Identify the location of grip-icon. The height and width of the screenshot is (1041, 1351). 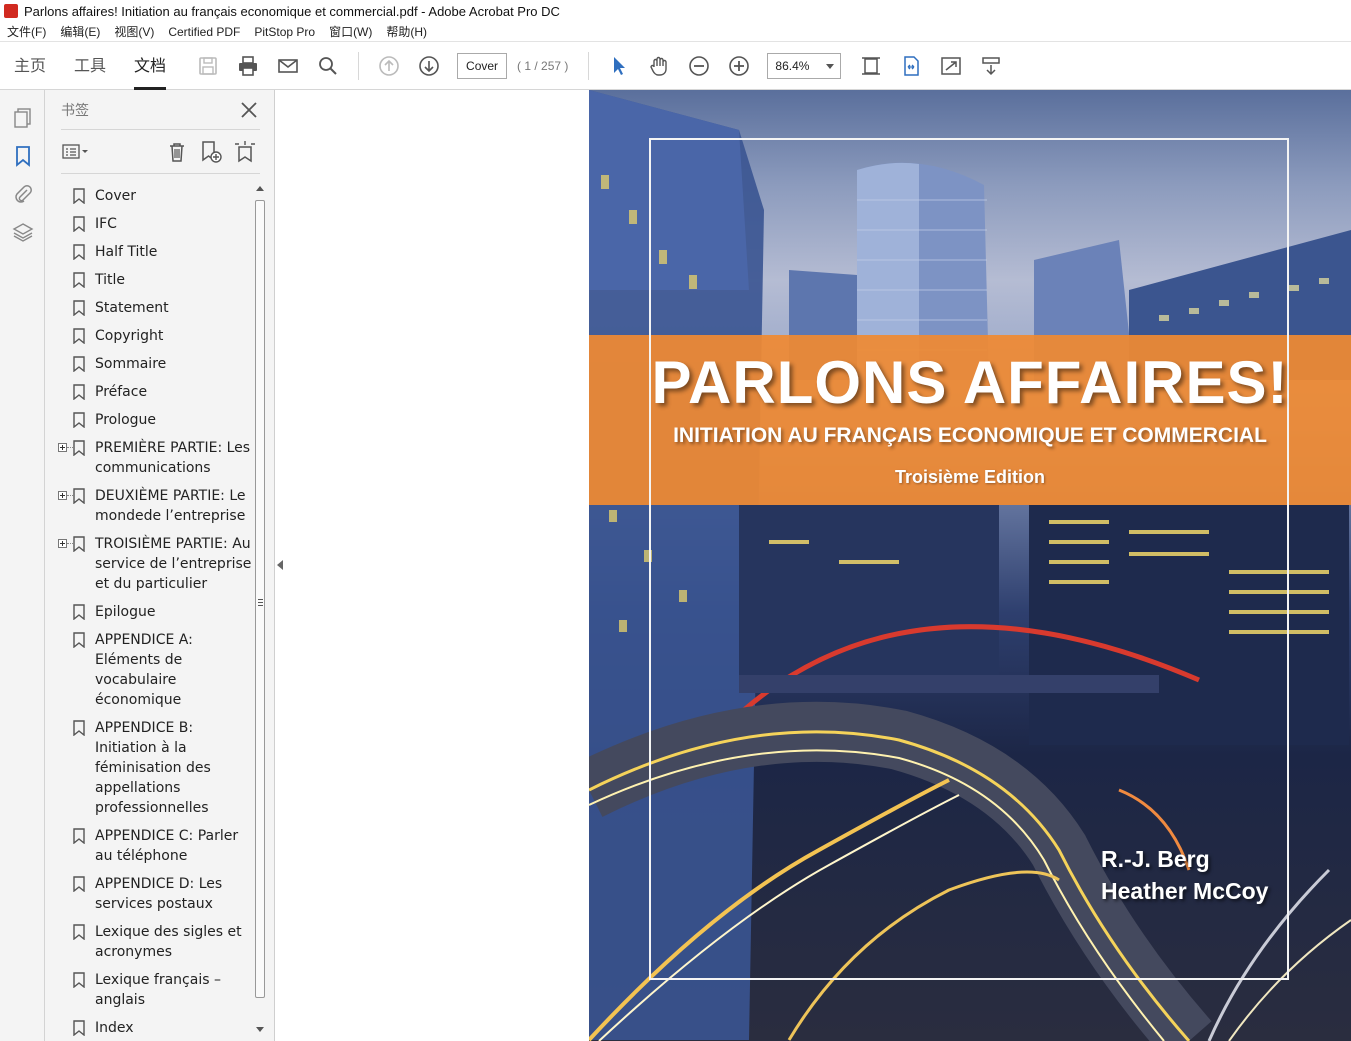
(260, 599).